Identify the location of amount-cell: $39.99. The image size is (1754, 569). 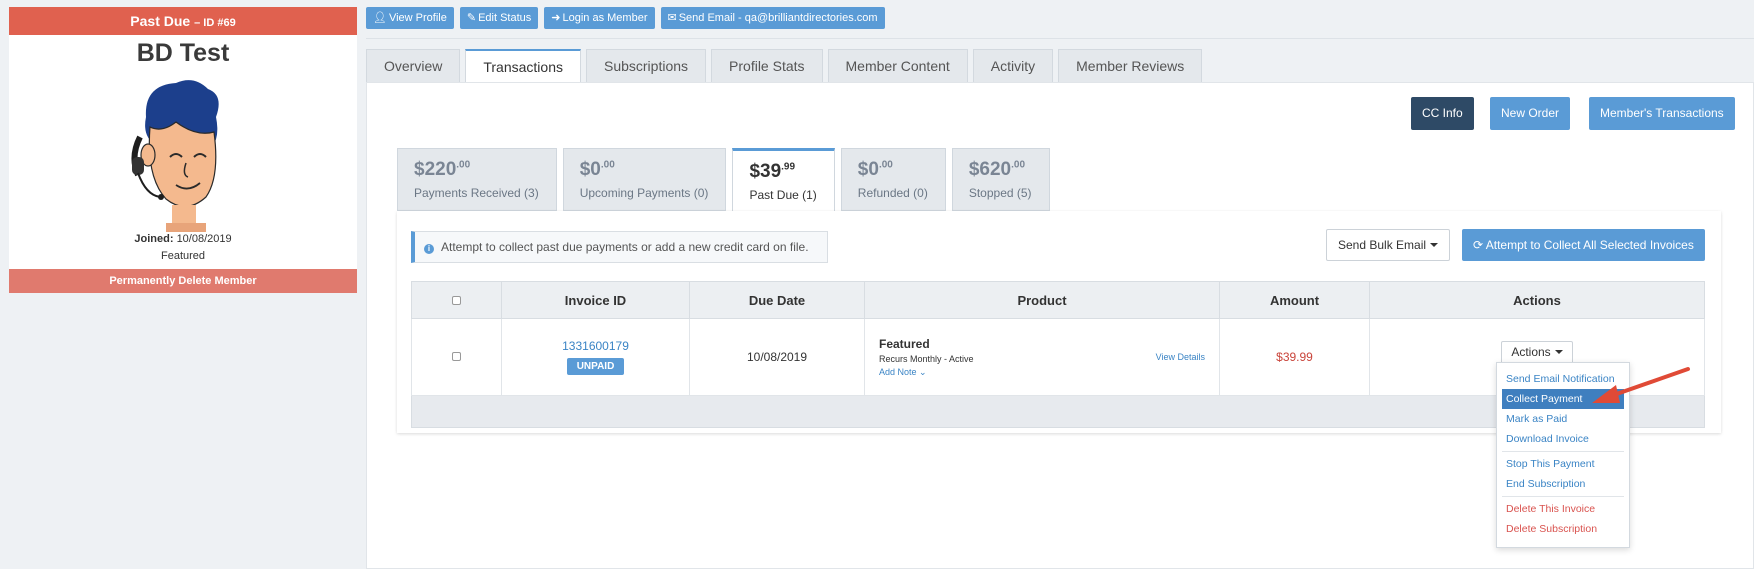
(1294, 357).